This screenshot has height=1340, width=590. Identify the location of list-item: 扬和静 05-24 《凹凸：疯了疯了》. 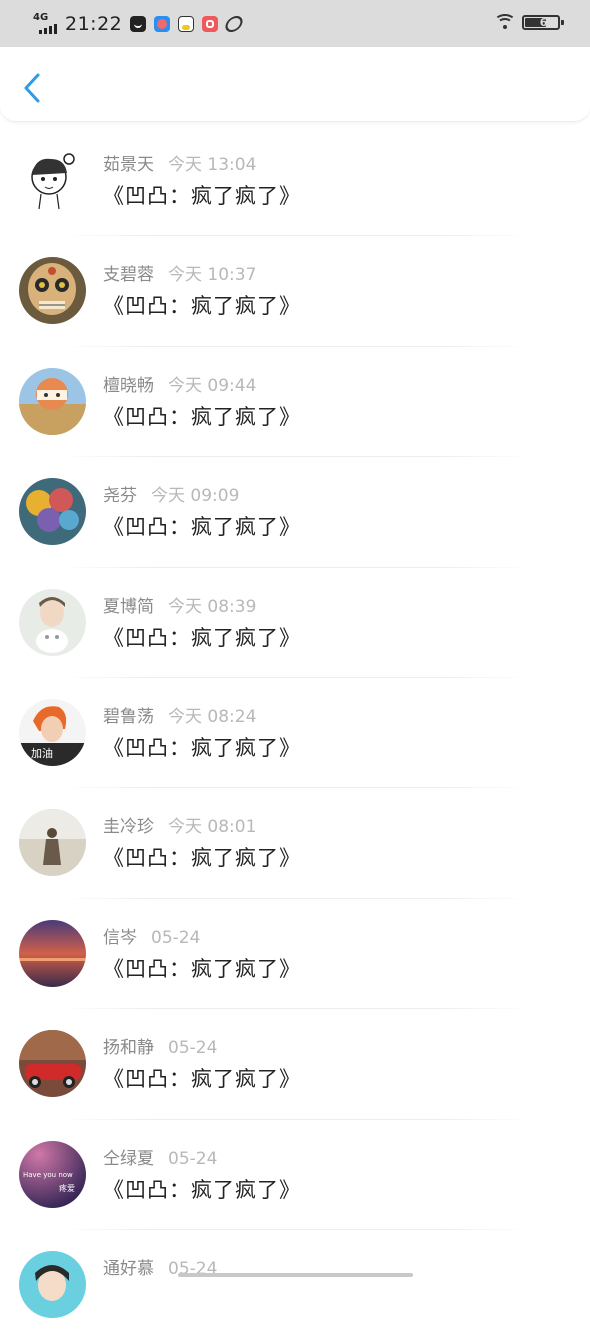
(295, 1064).